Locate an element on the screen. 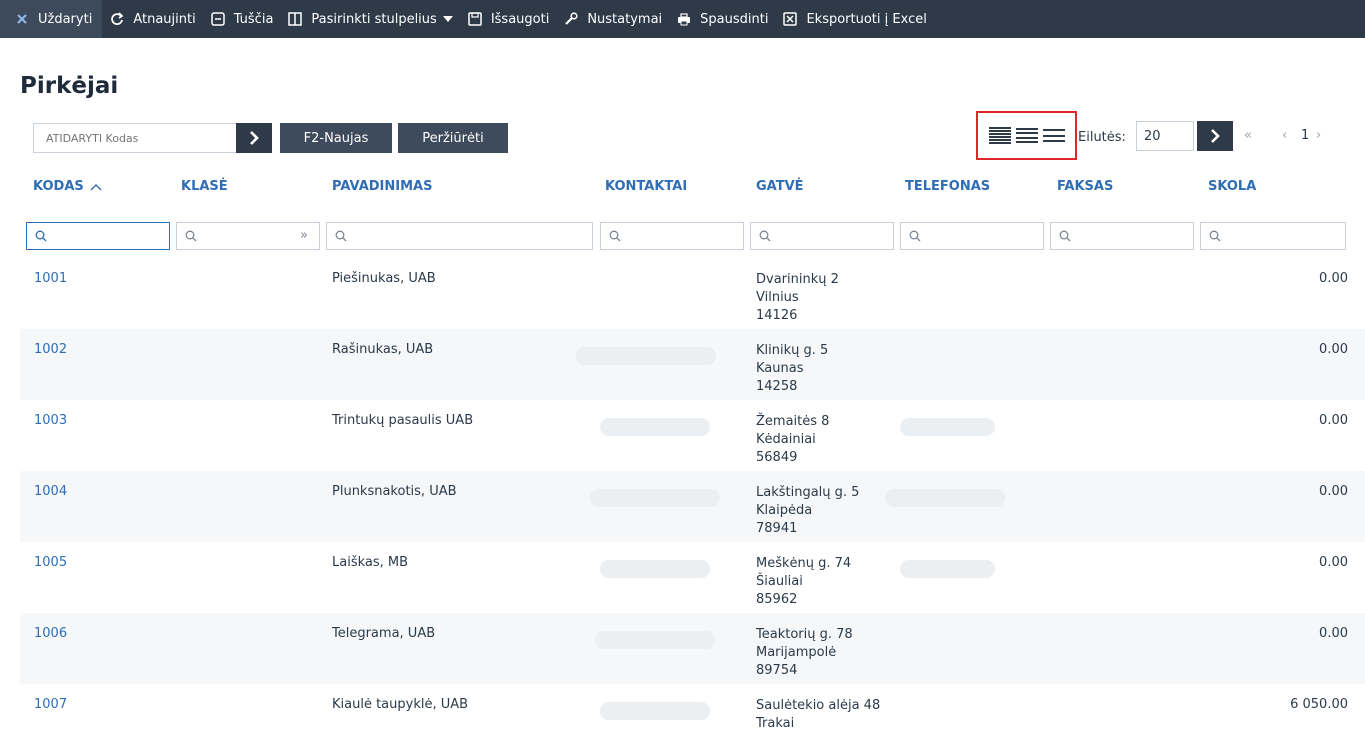  settings-label: Nustatymai is located at coordinates (625, 19).